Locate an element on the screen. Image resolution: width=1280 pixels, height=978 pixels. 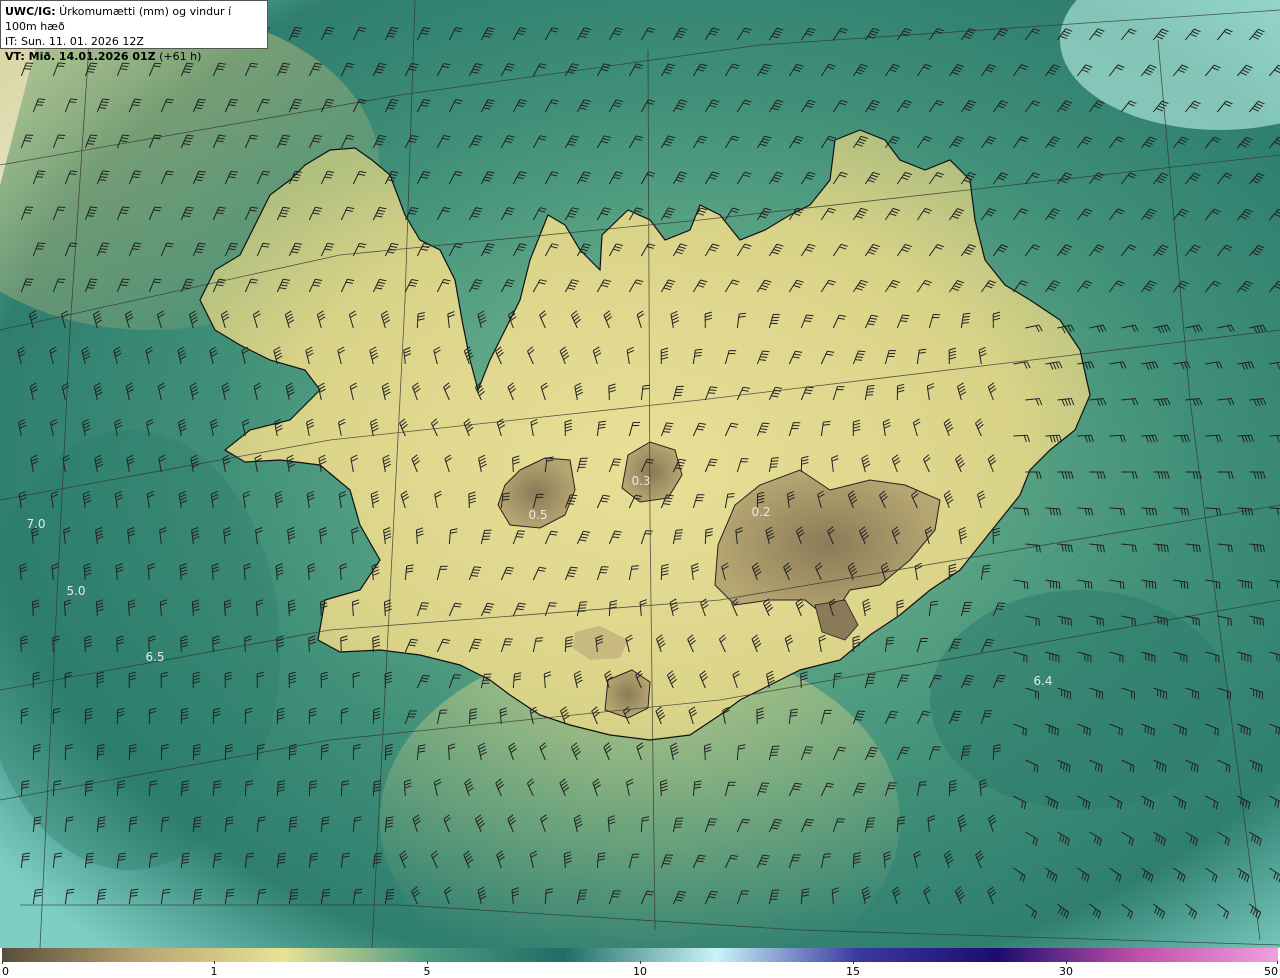
colorbar-tick-0: 0 is located at coordinates (5, 971).